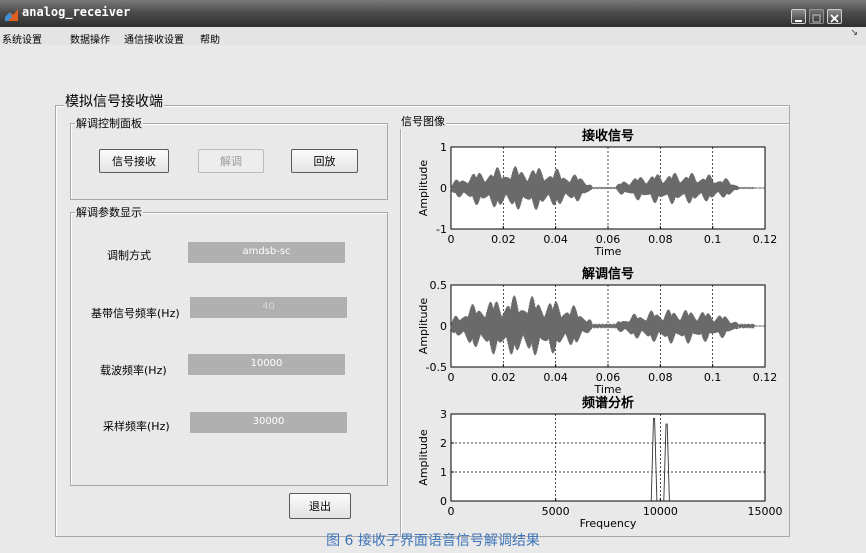 This screenshot has width=866, height=553. Describe the element at coordinates (443, 147) in the screenshot. I see `received-y-tick-label: 1` at that location.